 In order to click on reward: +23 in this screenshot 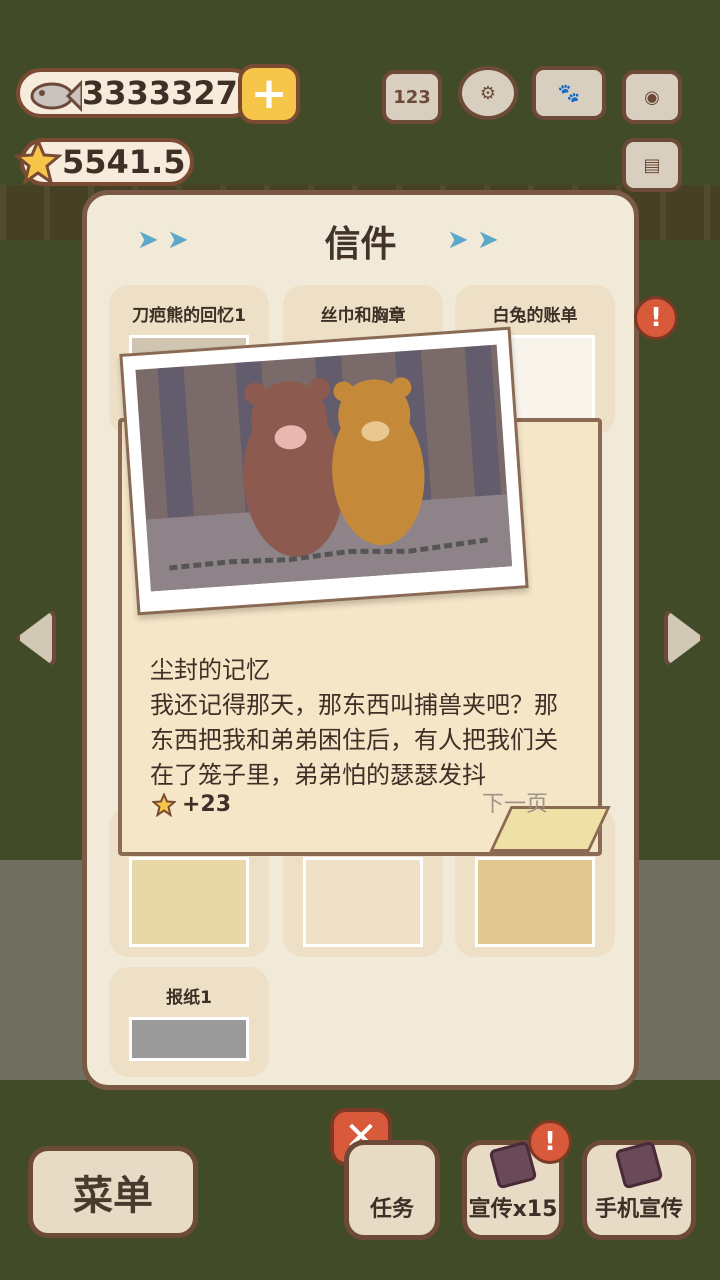, I will do `click(191, 804)`.